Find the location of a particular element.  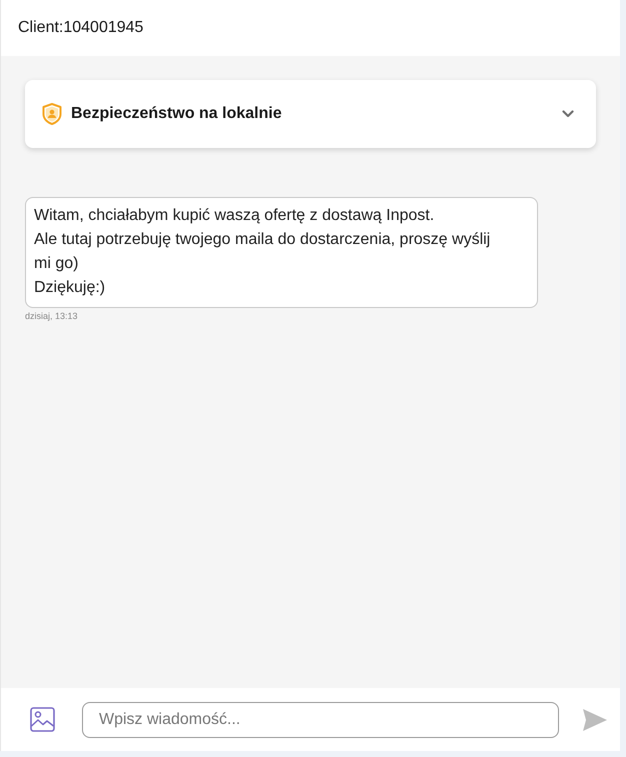

message-bubble: Witam, chciałabym kupić waszą ofertę z dostawą Inpost. Ale tutaj potrzebuję twojego maila do dostarczenia, proszę wyślij mi go) Dziękuję:) is located at coordinates (281, 252).